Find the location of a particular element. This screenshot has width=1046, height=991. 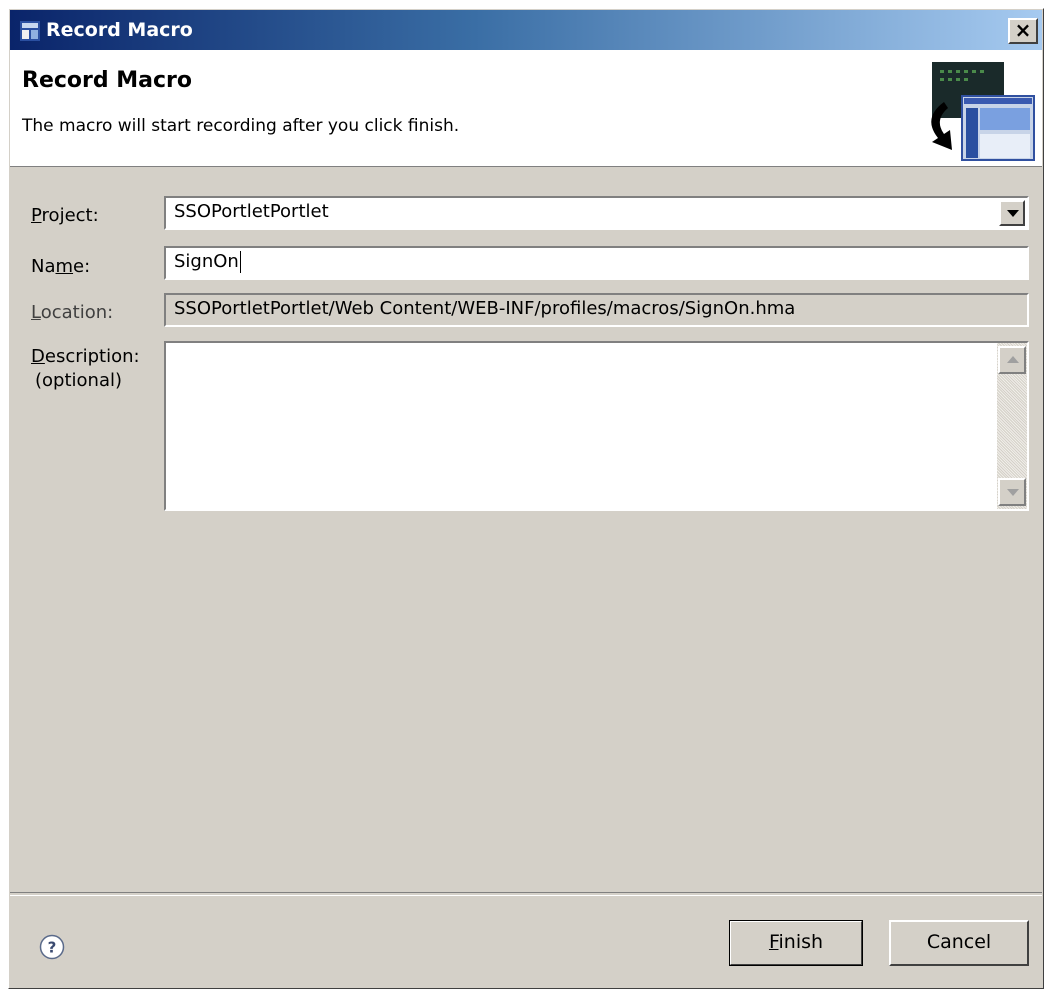

window-title: Record Macro is located at coordinates (119, 30).